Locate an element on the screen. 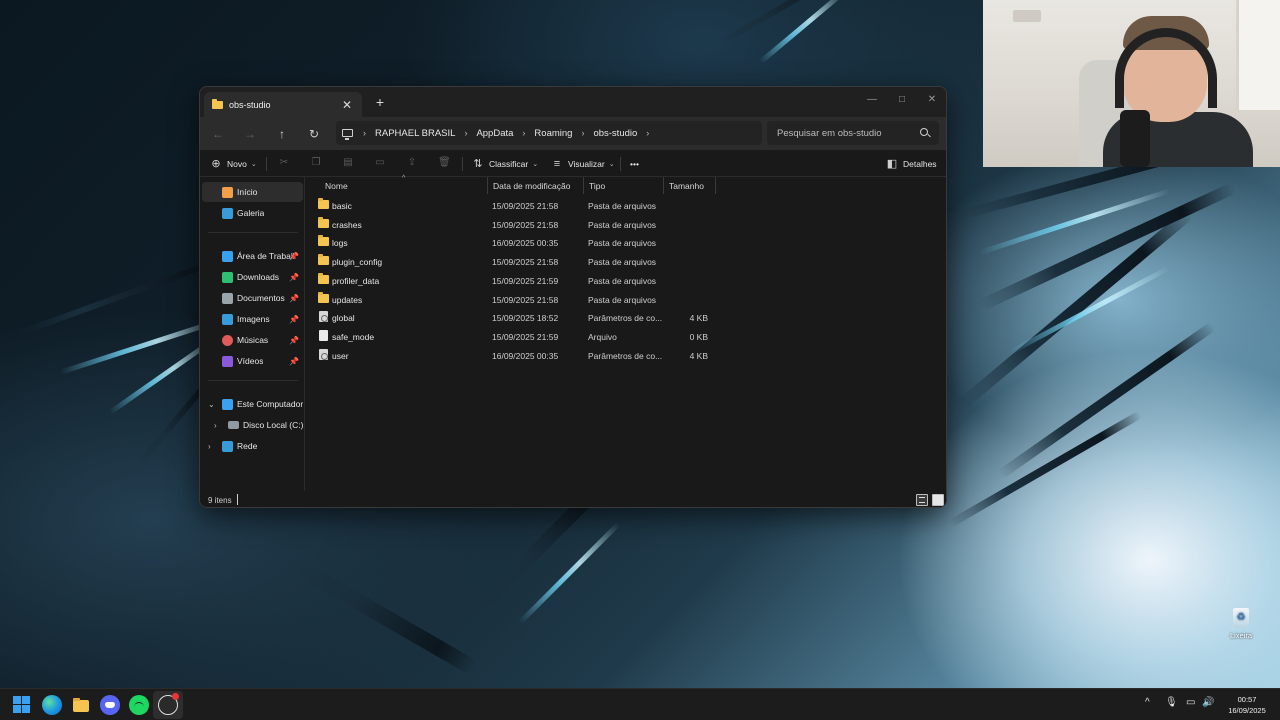 The image size is (1280, 720). breadcrumb-appdata: AppData is located at coordinates (494, 133).